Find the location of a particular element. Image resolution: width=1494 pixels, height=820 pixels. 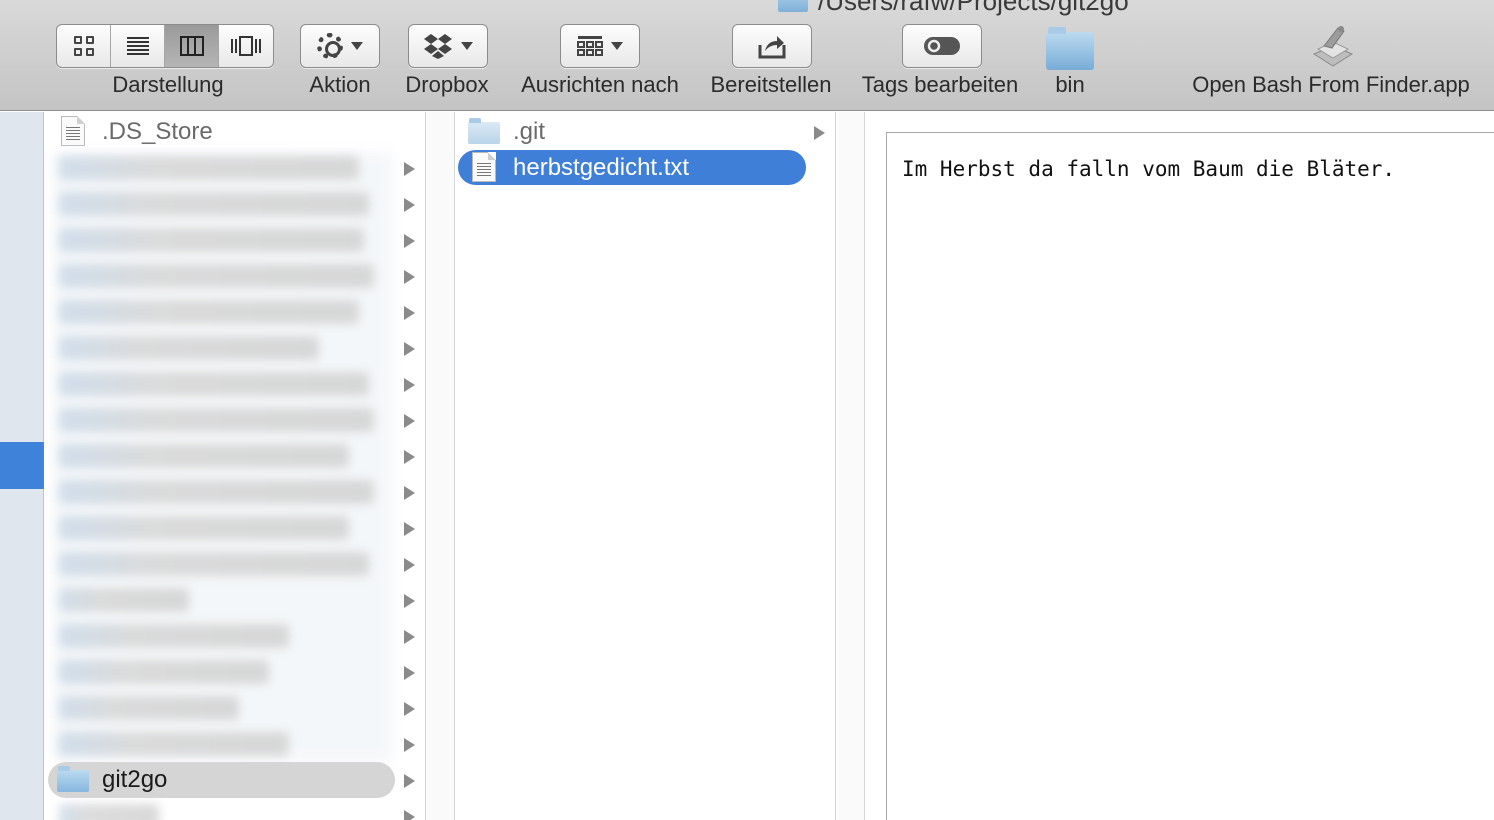

text-document-icon is located at coordinates (484, 167).